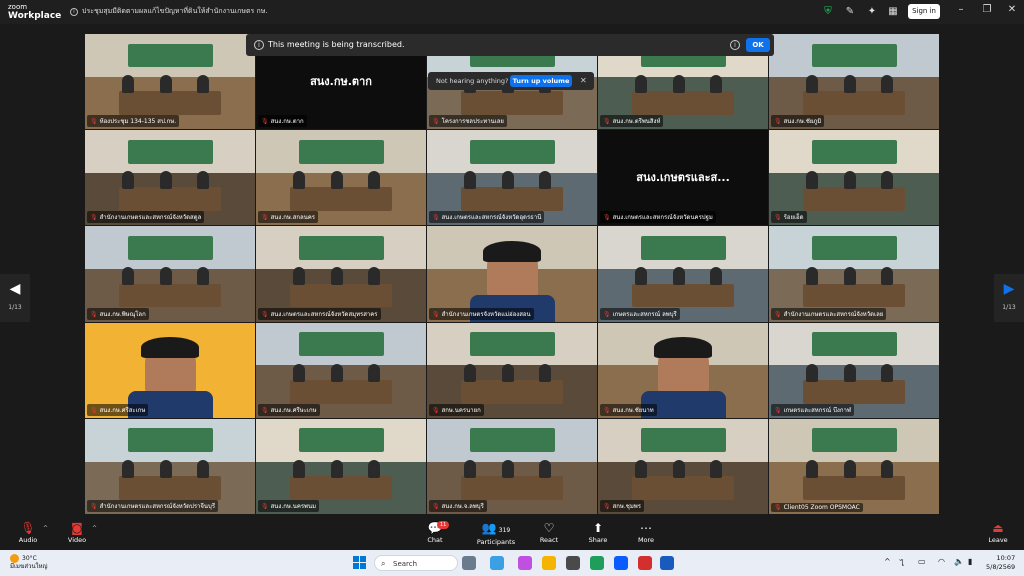 This screenshot has width=1024, height=576. I want to click on participant-nameplate: 🎙 เกษตรและสหกรณ์ บึงกาฬ, so click(812, 409).